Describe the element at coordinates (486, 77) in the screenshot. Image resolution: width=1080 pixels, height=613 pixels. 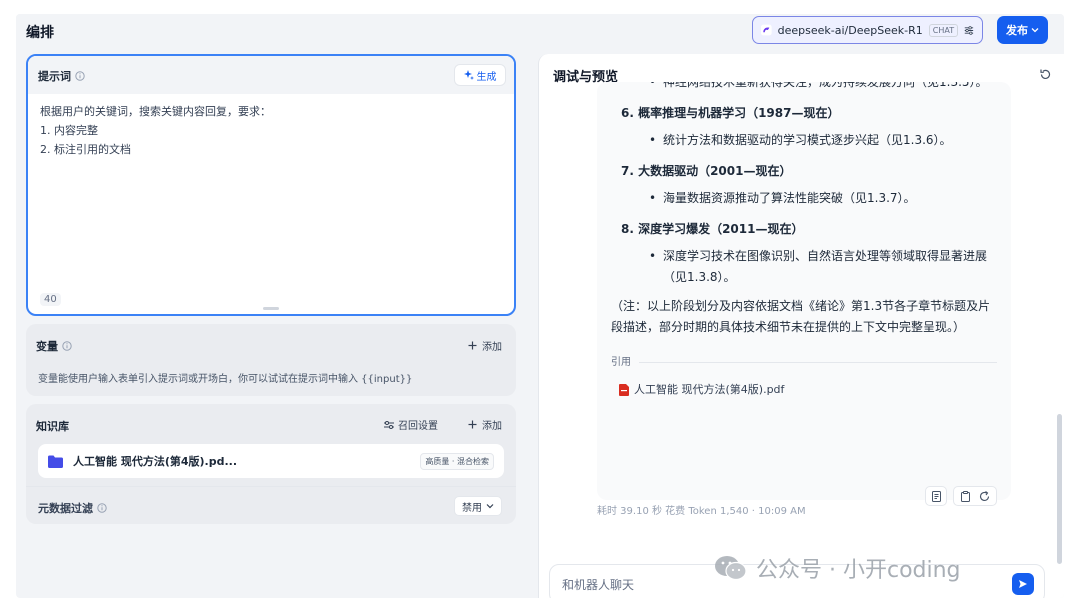
I see `generate-label: 生成` at that location.